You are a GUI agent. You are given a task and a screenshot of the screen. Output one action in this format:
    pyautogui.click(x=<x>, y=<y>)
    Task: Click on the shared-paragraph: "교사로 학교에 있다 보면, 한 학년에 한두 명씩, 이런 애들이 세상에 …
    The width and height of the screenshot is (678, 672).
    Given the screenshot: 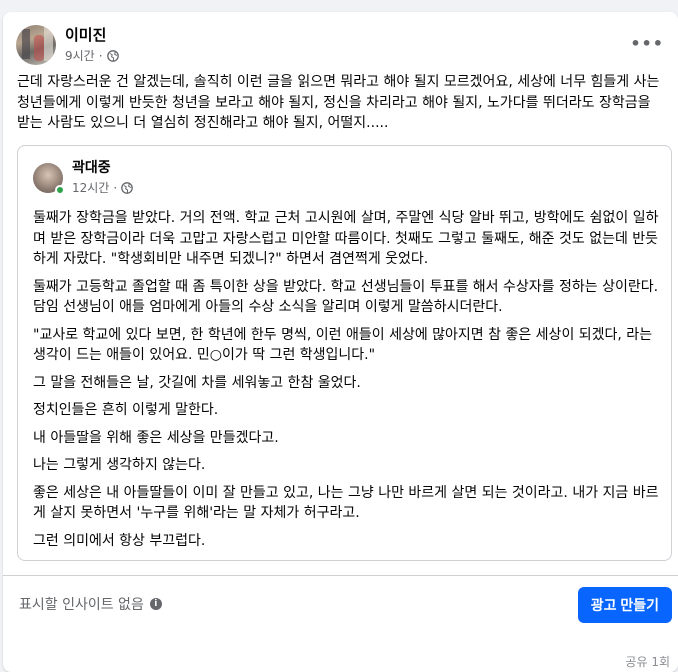 What is the action you would take?
    pyautogui.click(x=343, y=345)
    